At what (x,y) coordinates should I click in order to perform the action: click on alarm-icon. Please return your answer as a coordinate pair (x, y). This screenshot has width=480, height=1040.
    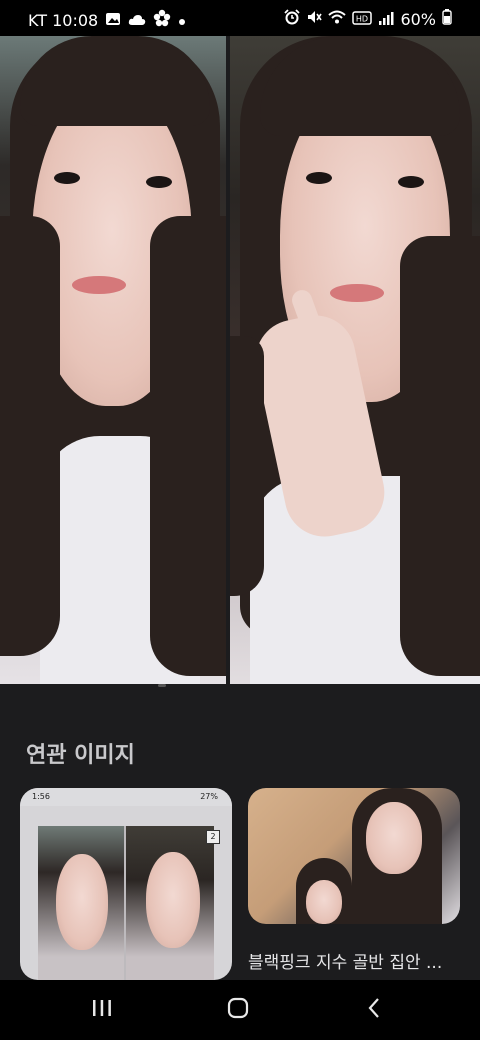
    Looking at the image, I should click on (292, 19).